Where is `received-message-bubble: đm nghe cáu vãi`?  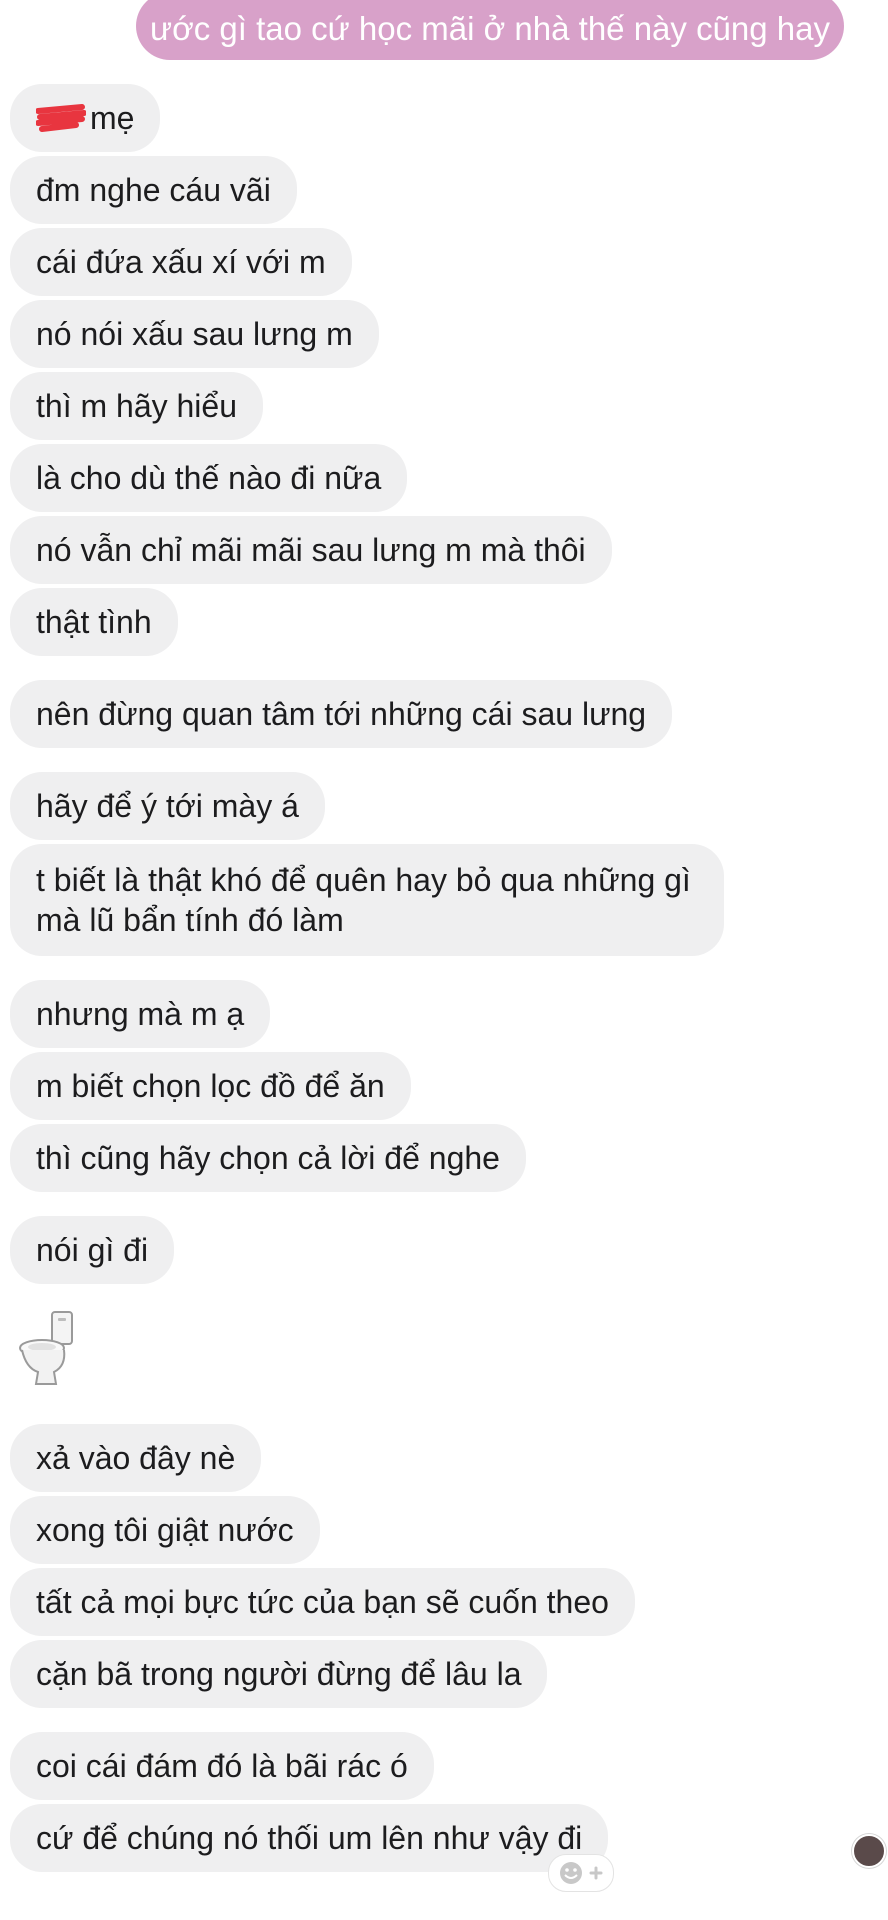 received-message-bubble: đm nghe cáu vãi is located at coordinates (153, 190).